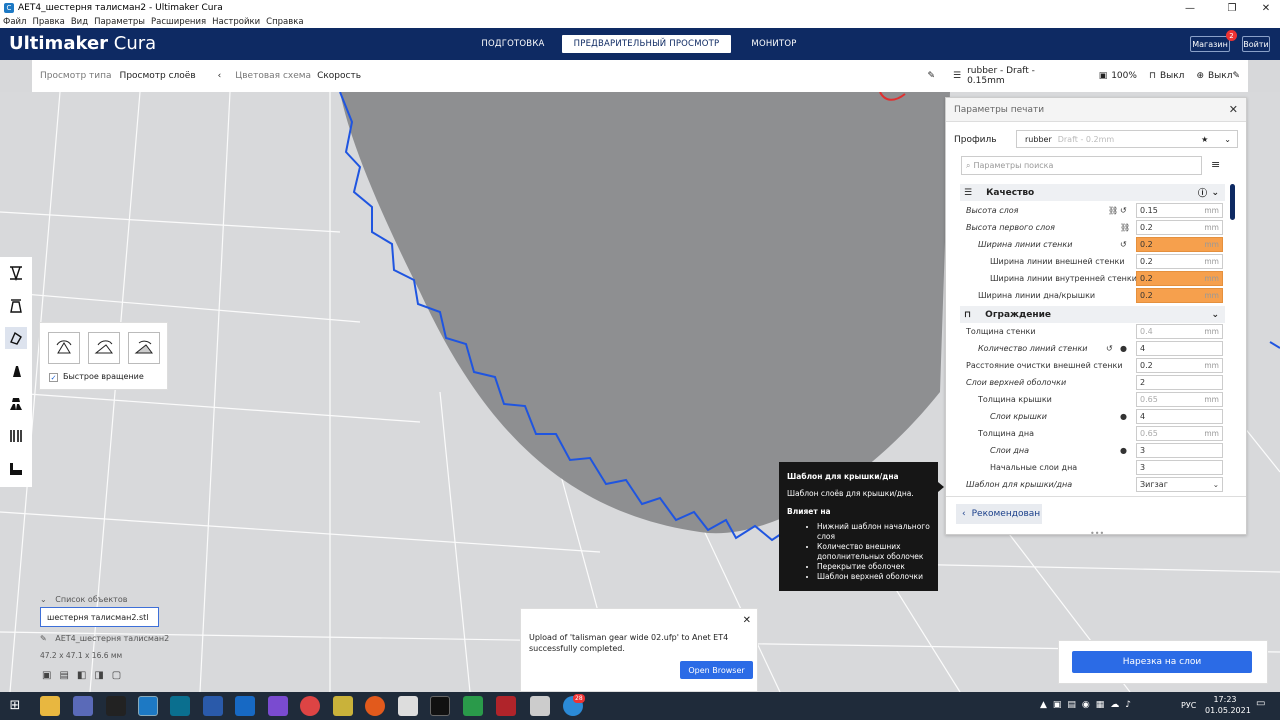  Describe the element at coordinates (1092, 314) in the screenshot. I see `category-walls: ⊓ Ограждение ⌄` at that location.